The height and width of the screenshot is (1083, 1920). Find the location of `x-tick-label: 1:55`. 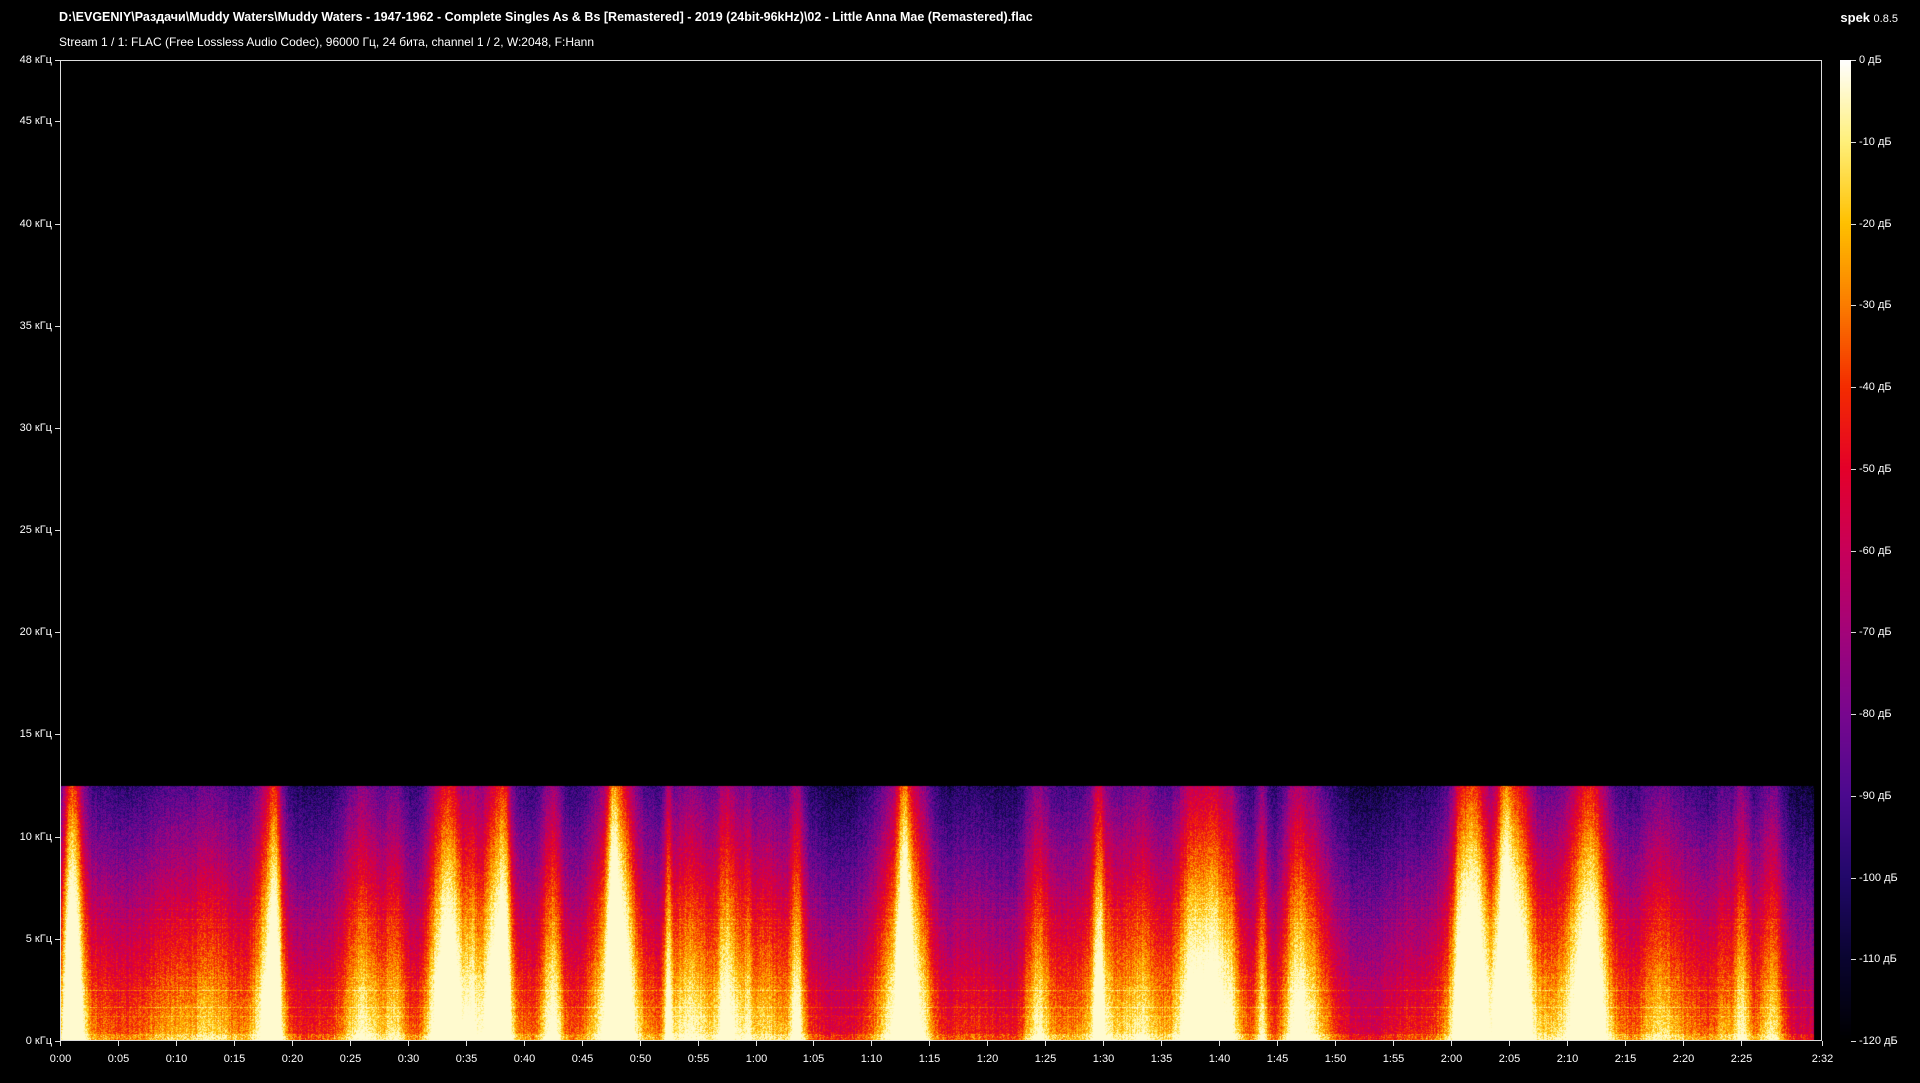

x-tick-label: 1:55 is located at coordinates (1393, 1059).